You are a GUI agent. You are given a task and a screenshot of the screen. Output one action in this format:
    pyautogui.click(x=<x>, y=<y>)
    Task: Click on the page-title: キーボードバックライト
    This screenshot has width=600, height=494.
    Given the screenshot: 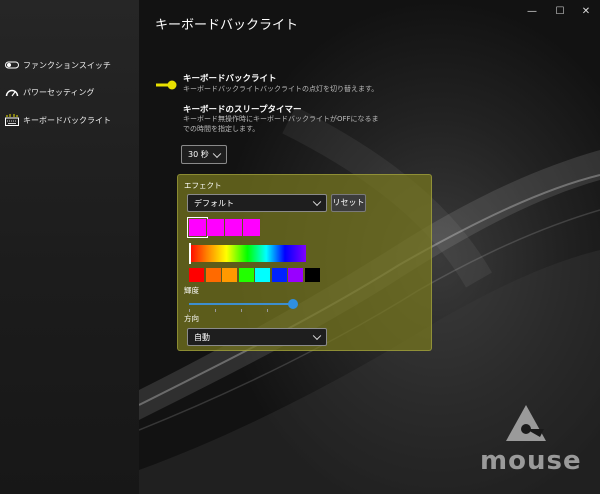 What is the action you would take?
    pyautogui.click(x=227, y=25)
    